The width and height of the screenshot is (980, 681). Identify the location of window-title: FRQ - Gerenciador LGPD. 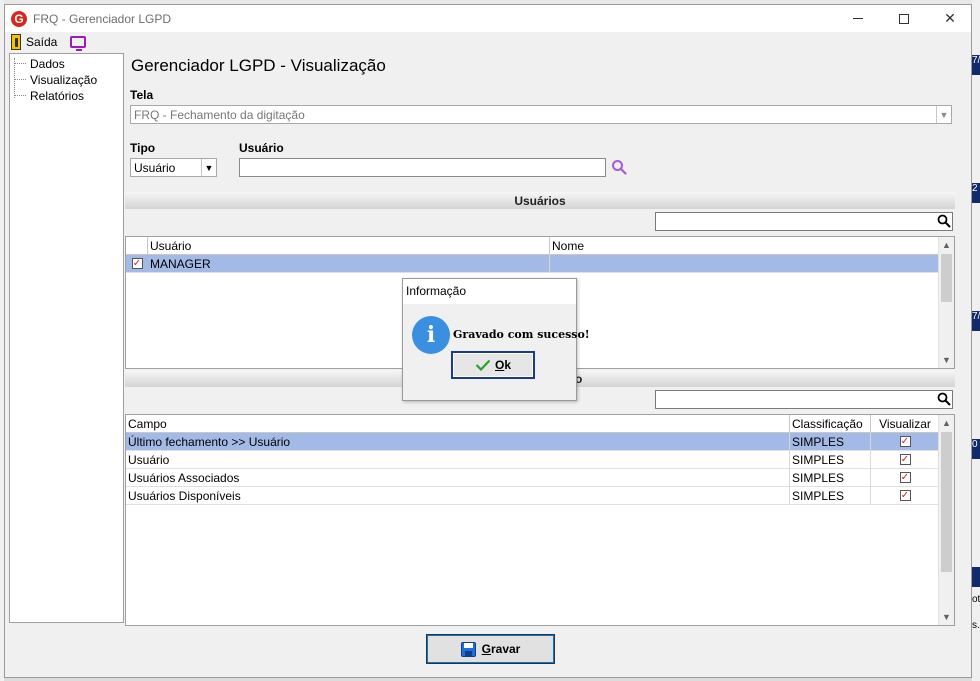
(102, 18).